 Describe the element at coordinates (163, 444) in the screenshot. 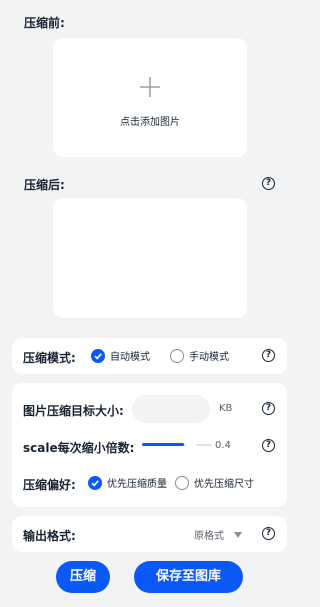

I see `slider-fill` at that location.